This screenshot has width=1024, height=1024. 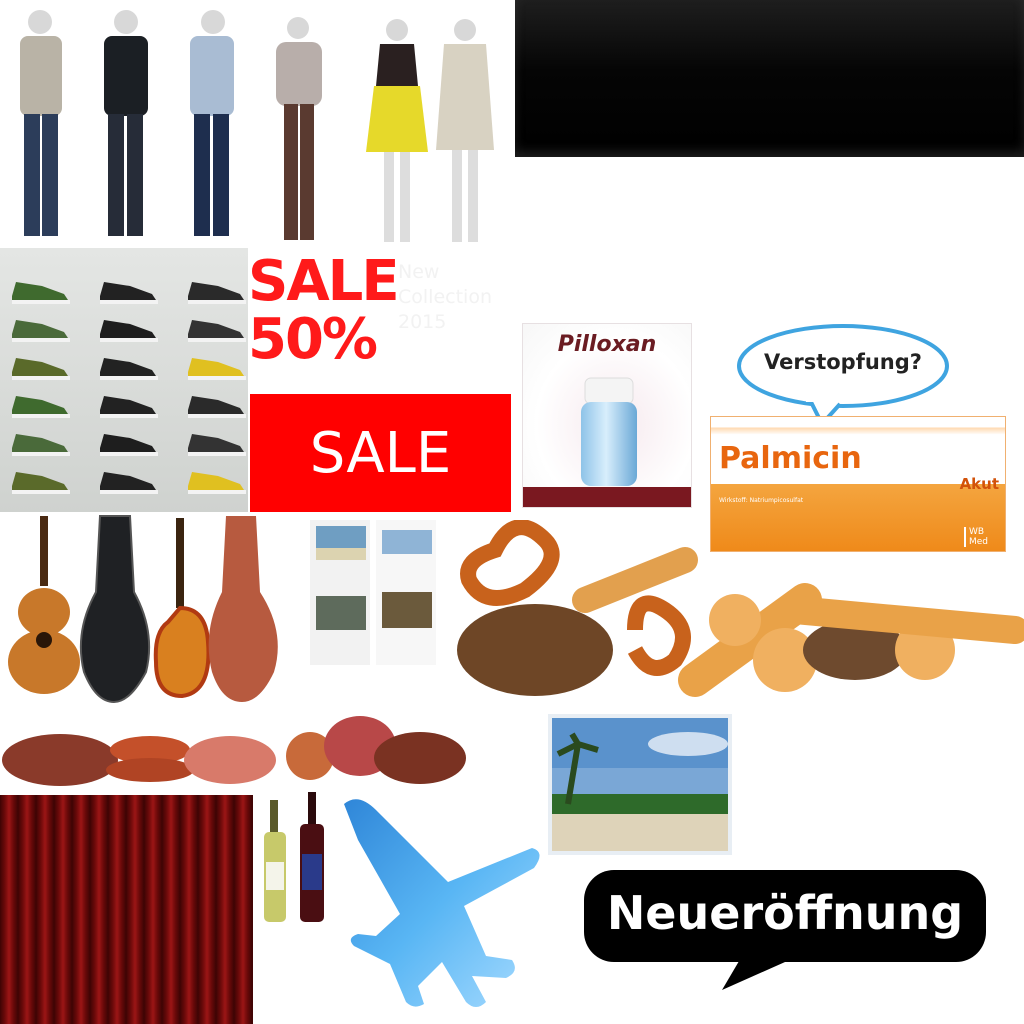 What do you see at coordinates (609, 431) in the screenshot?
I see `pill-bottle-icon` at bounding box center [609, 431].